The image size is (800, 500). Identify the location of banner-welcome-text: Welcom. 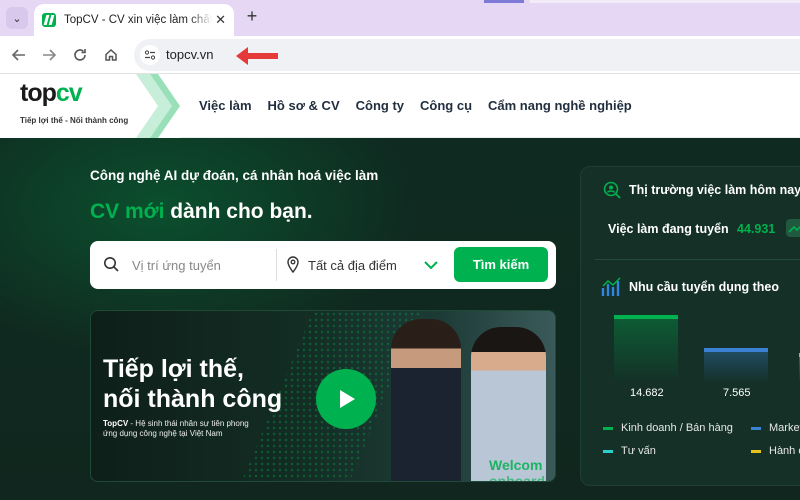
(516, 465).